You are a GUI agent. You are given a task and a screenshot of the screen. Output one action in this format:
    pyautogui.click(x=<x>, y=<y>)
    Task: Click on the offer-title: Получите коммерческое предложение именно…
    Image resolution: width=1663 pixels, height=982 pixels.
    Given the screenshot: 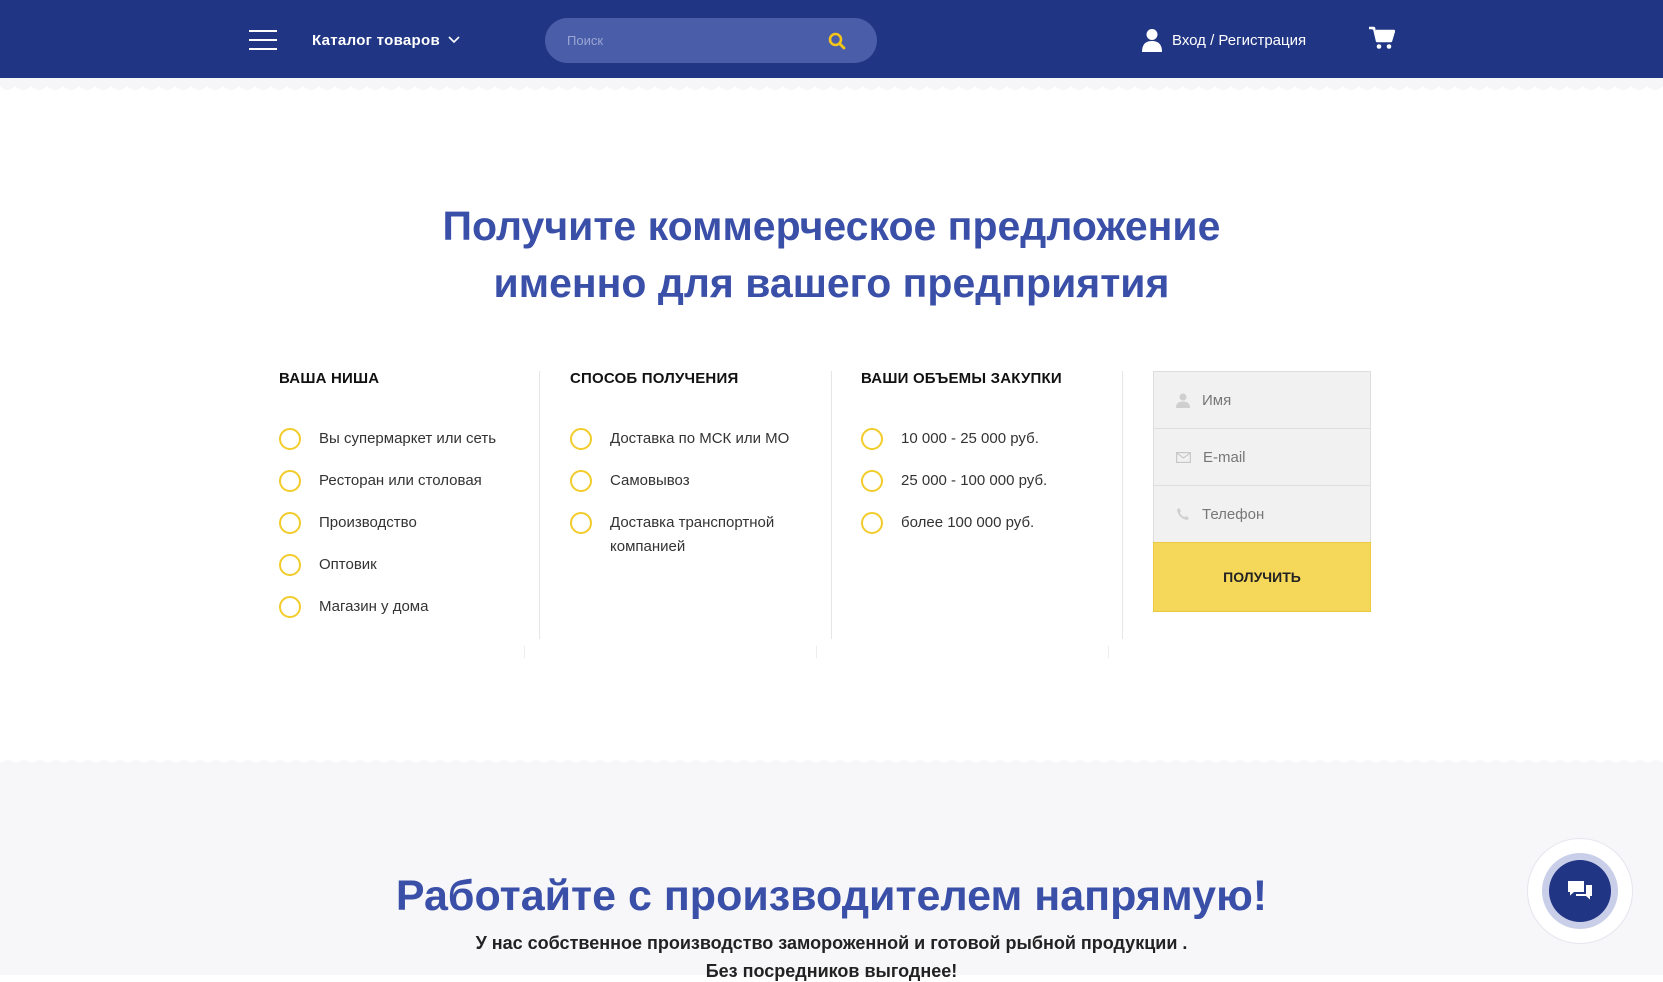 What is the action you would take?
    pyautogui.click(x=831, y=255)
    